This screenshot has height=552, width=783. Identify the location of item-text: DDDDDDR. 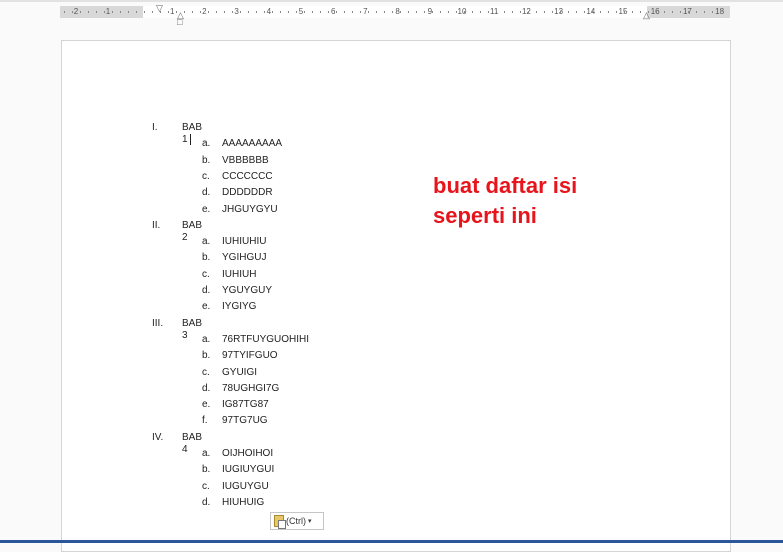
(247, 193).